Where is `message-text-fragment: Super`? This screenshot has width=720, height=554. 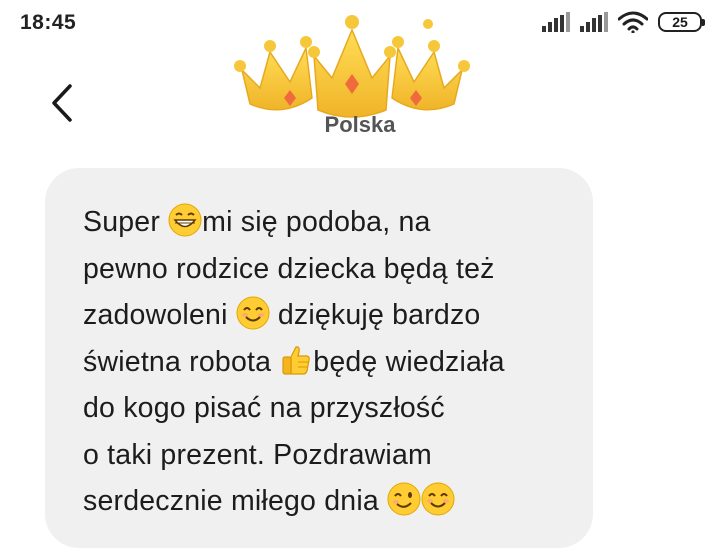
message-text-fragment: Super is located at coordinates (126, 222).